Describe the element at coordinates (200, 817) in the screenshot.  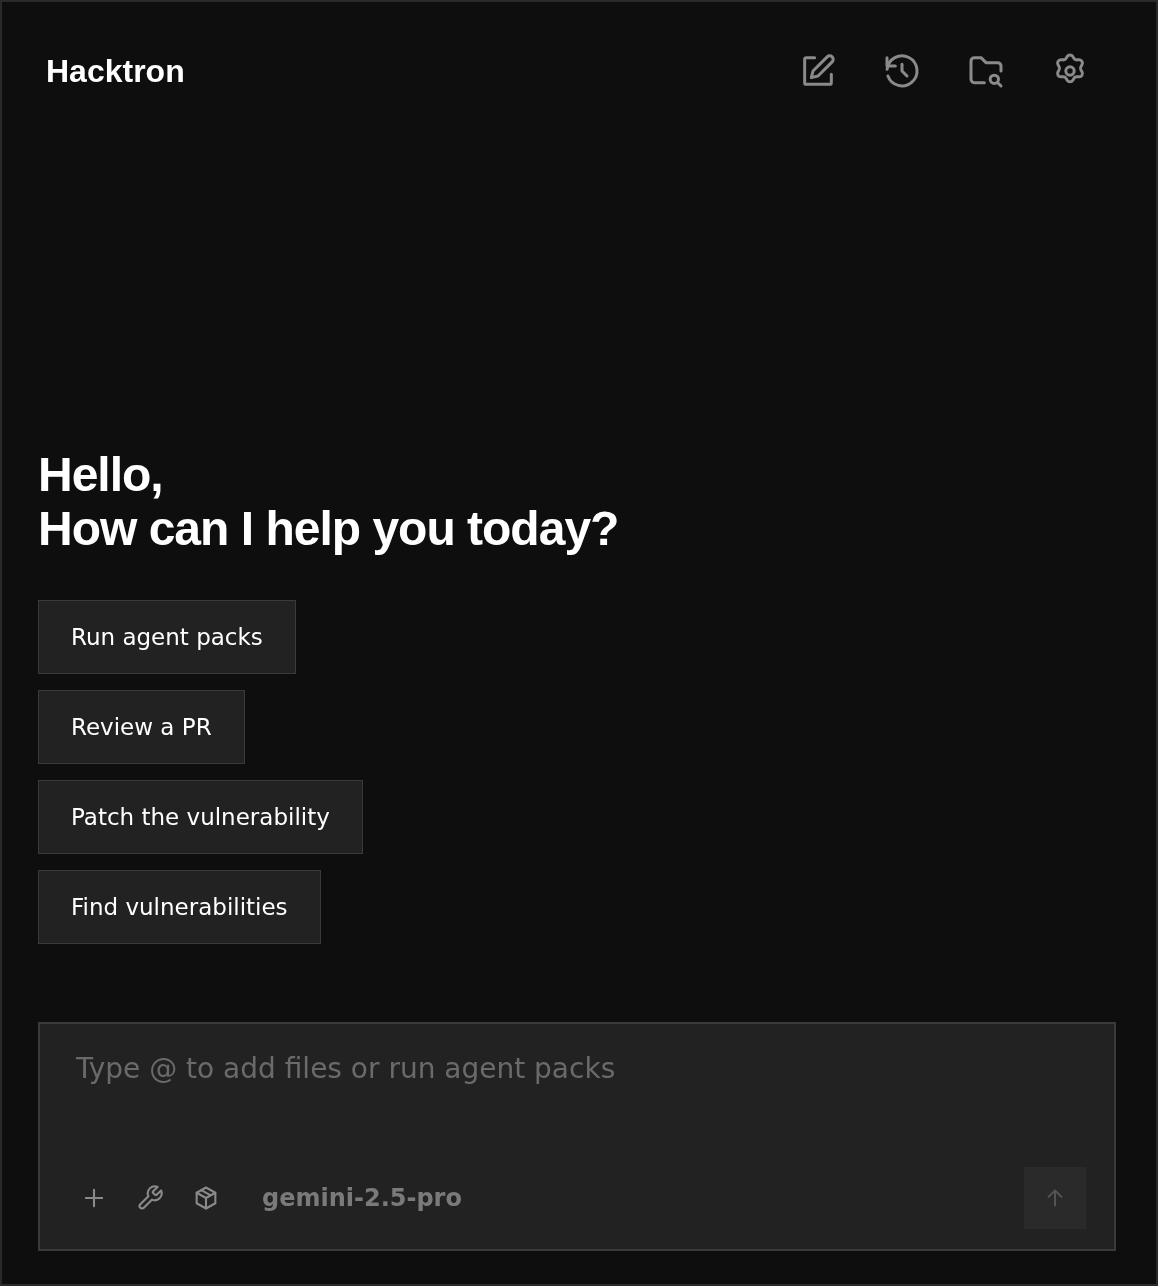
I see `suggestion-button: Patch the vulnerability` at that location.